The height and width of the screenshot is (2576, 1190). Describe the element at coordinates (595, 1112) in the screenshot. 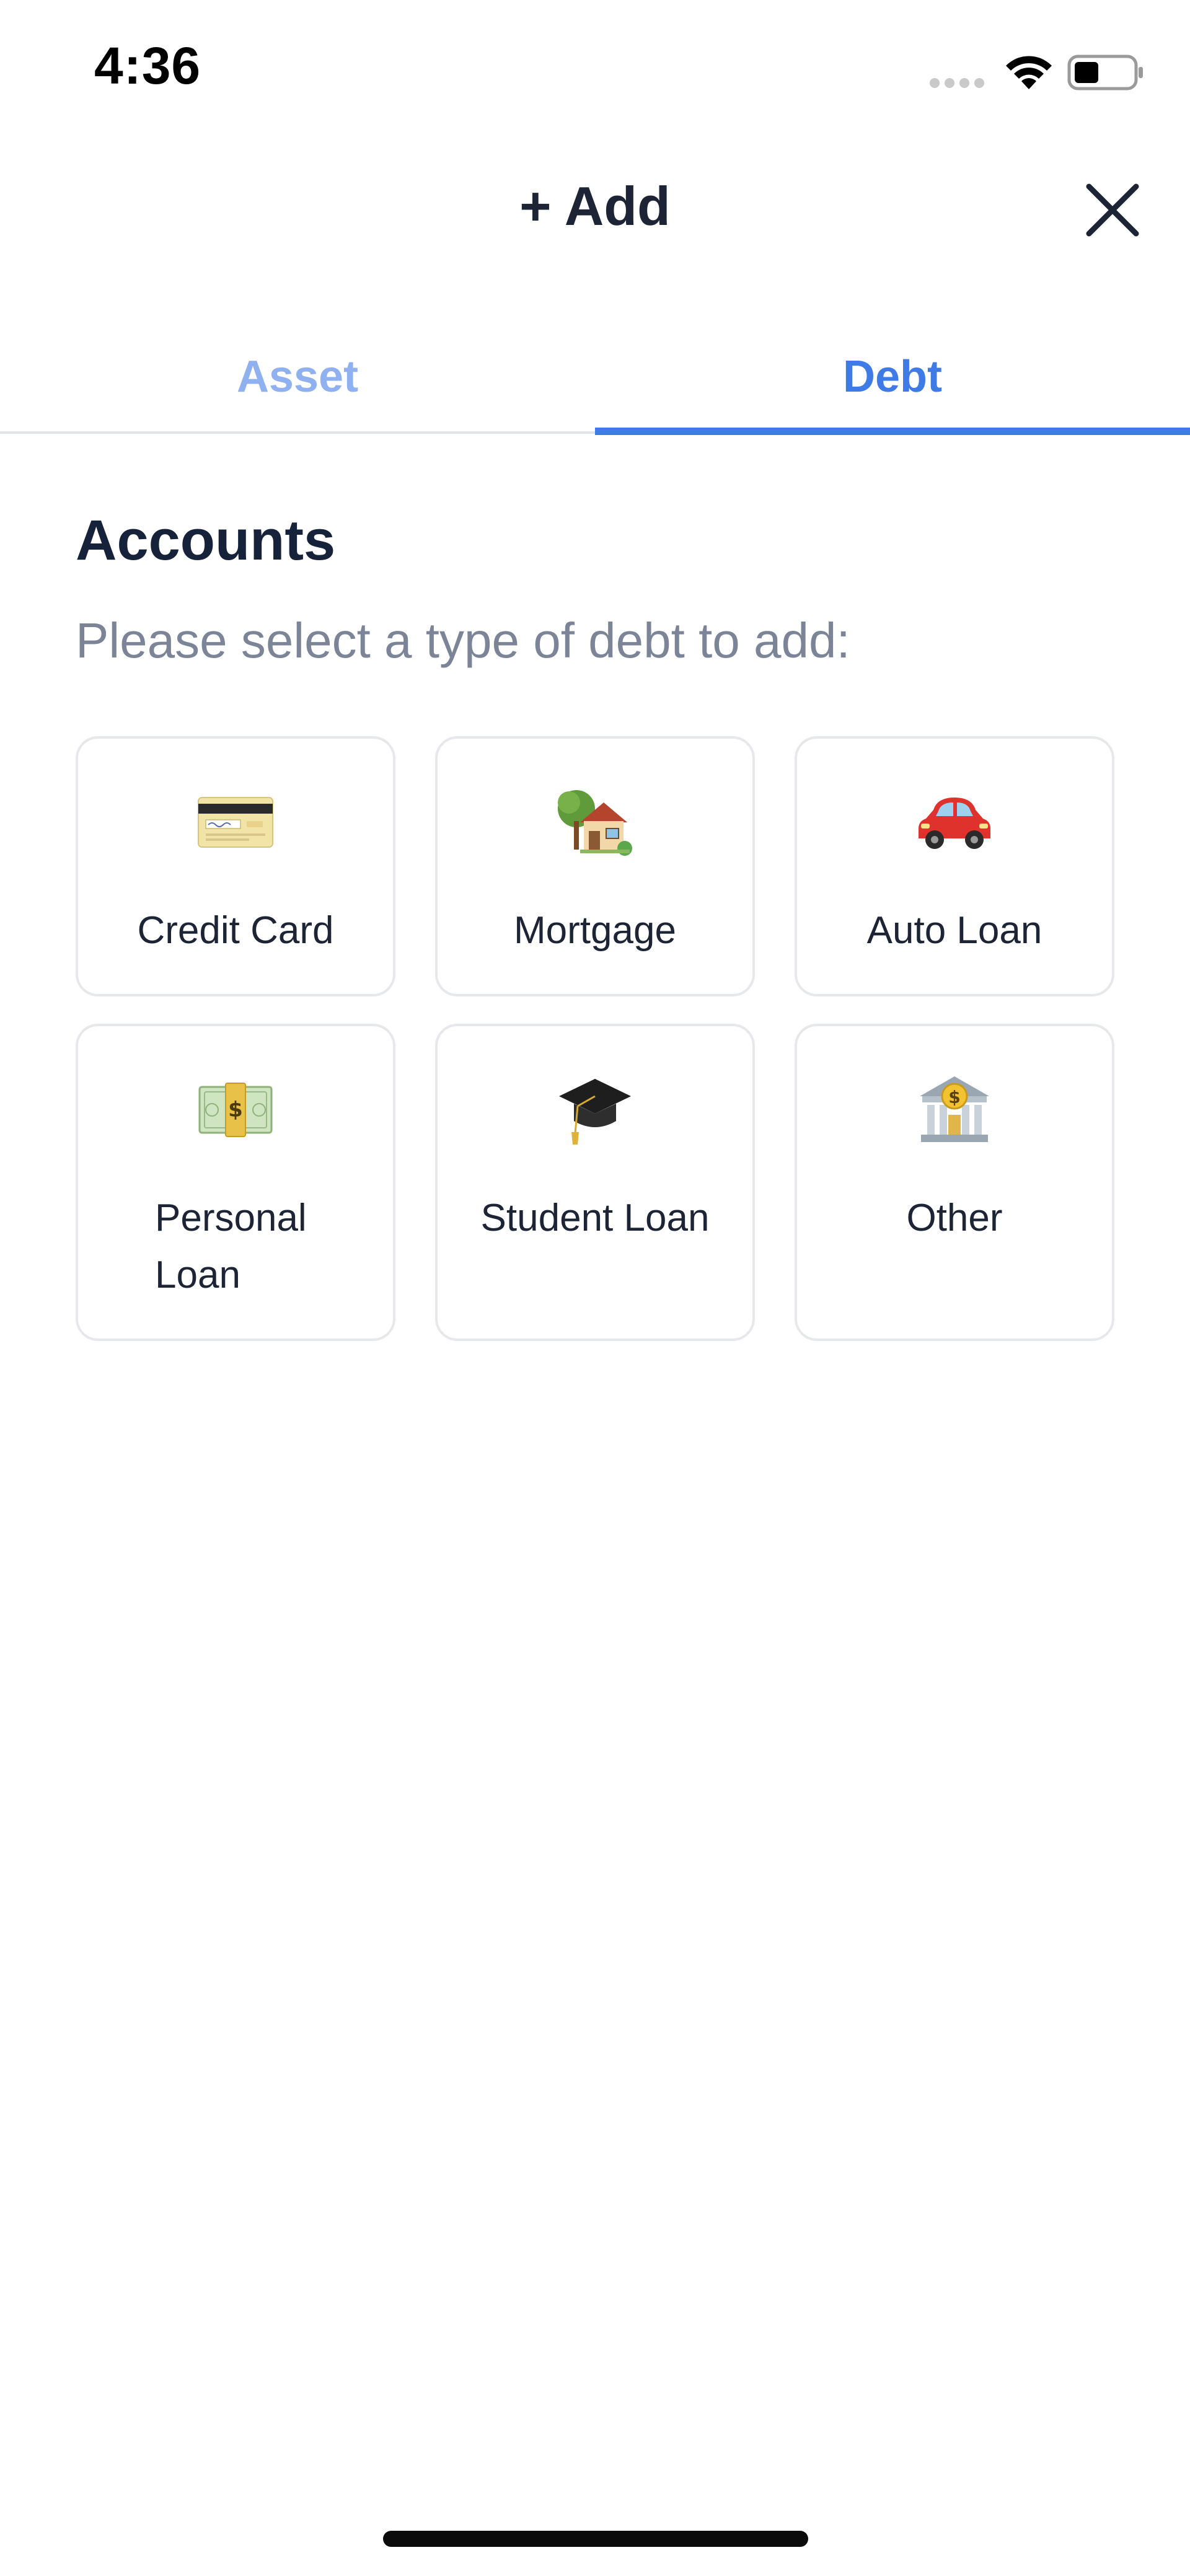

I see `graduation-cap-icon` at that location.